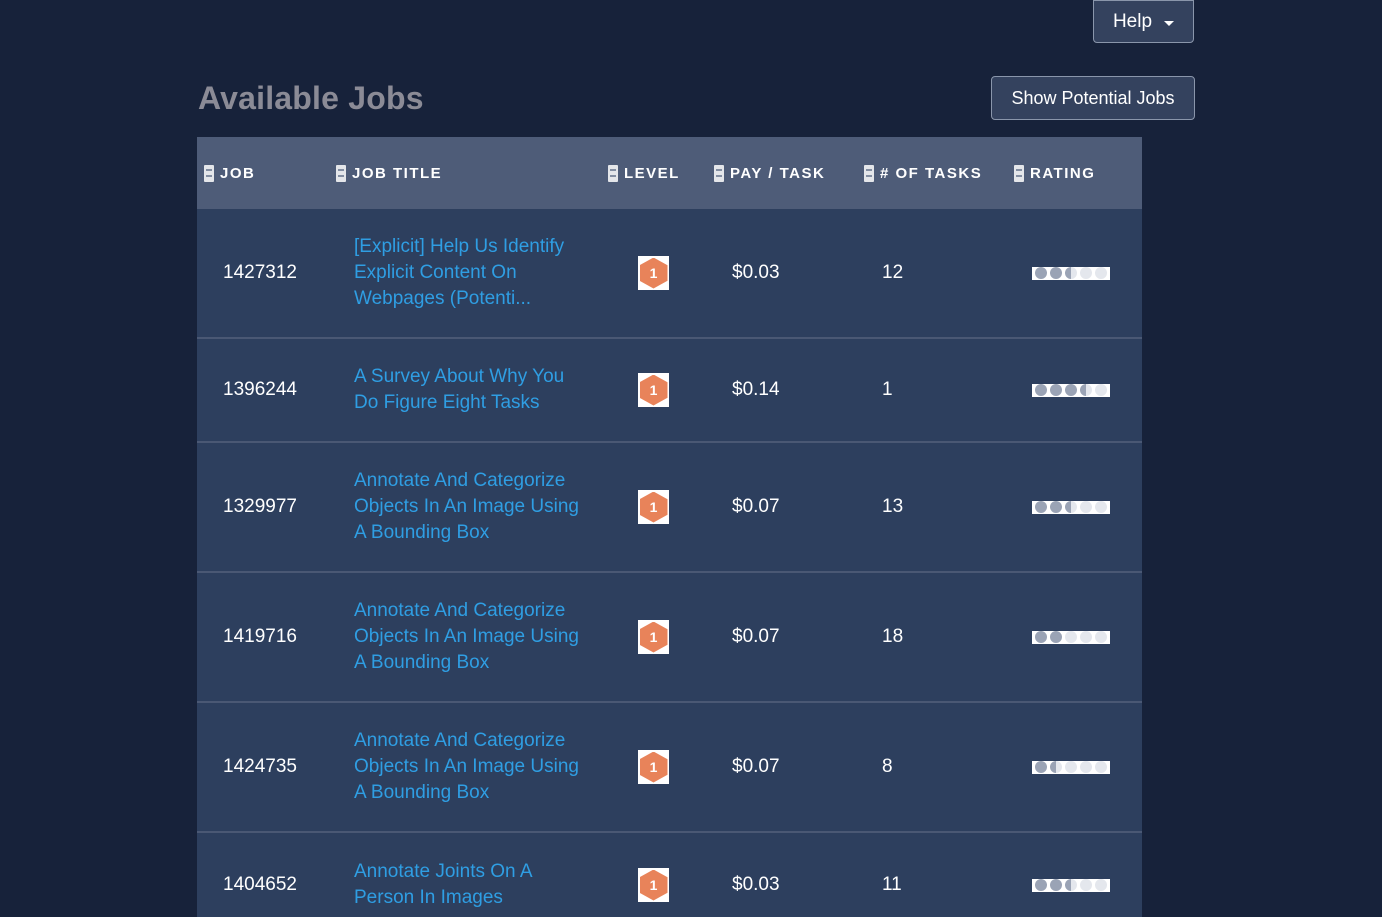 Image resolution: width=1382 pixels, height=917 pixels. What do you see at coordinates (893, 506) in the screenshot?
I see `num-tasks: 13` at bounding box center [893, 506].